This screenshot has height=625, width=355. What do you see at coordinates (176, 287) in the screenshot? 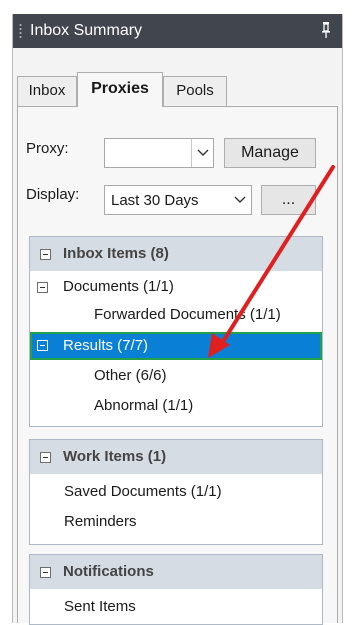
I see `tree-item-documents: Documents (1/1)` at bounding box center [176, 287].